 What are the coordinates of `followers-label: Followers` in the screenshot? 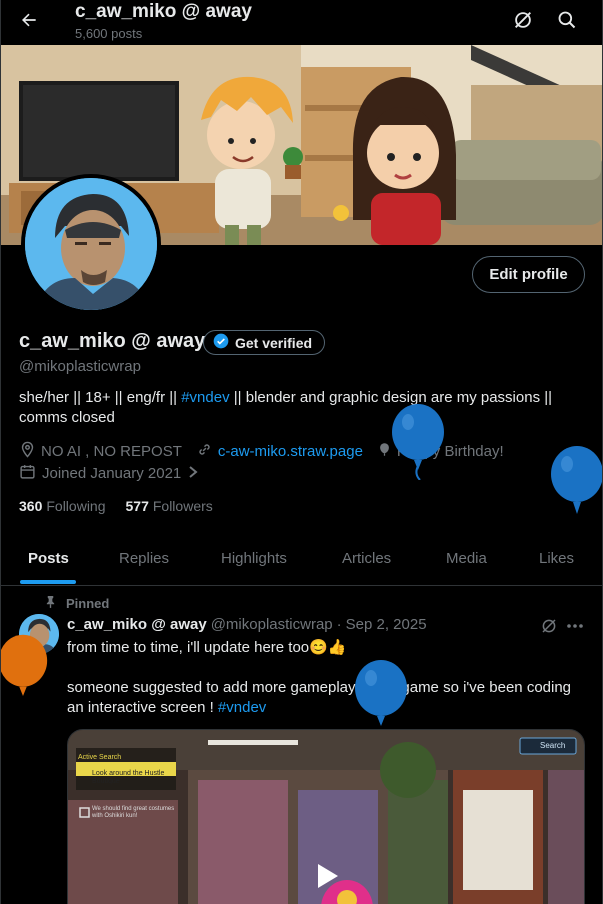 It's located at (182, 506).